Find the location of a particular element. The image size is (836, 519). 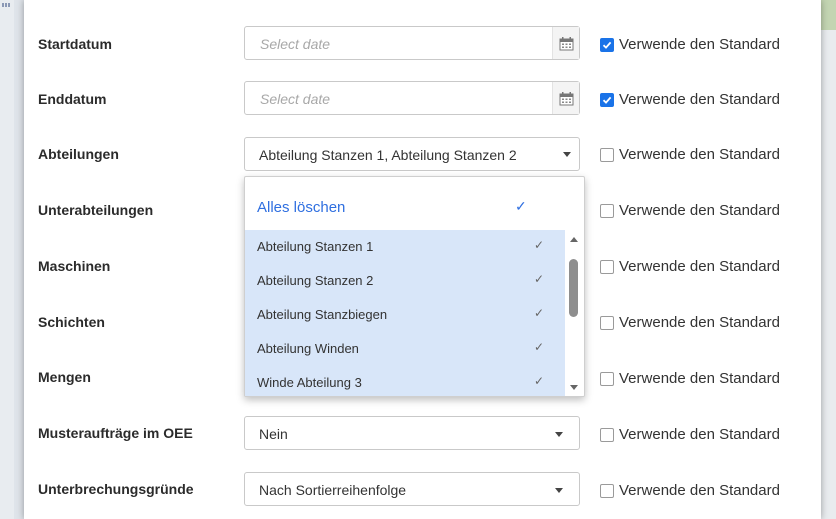

musterauftraege-selected-value: Nein is located at coordinates (273, 434).